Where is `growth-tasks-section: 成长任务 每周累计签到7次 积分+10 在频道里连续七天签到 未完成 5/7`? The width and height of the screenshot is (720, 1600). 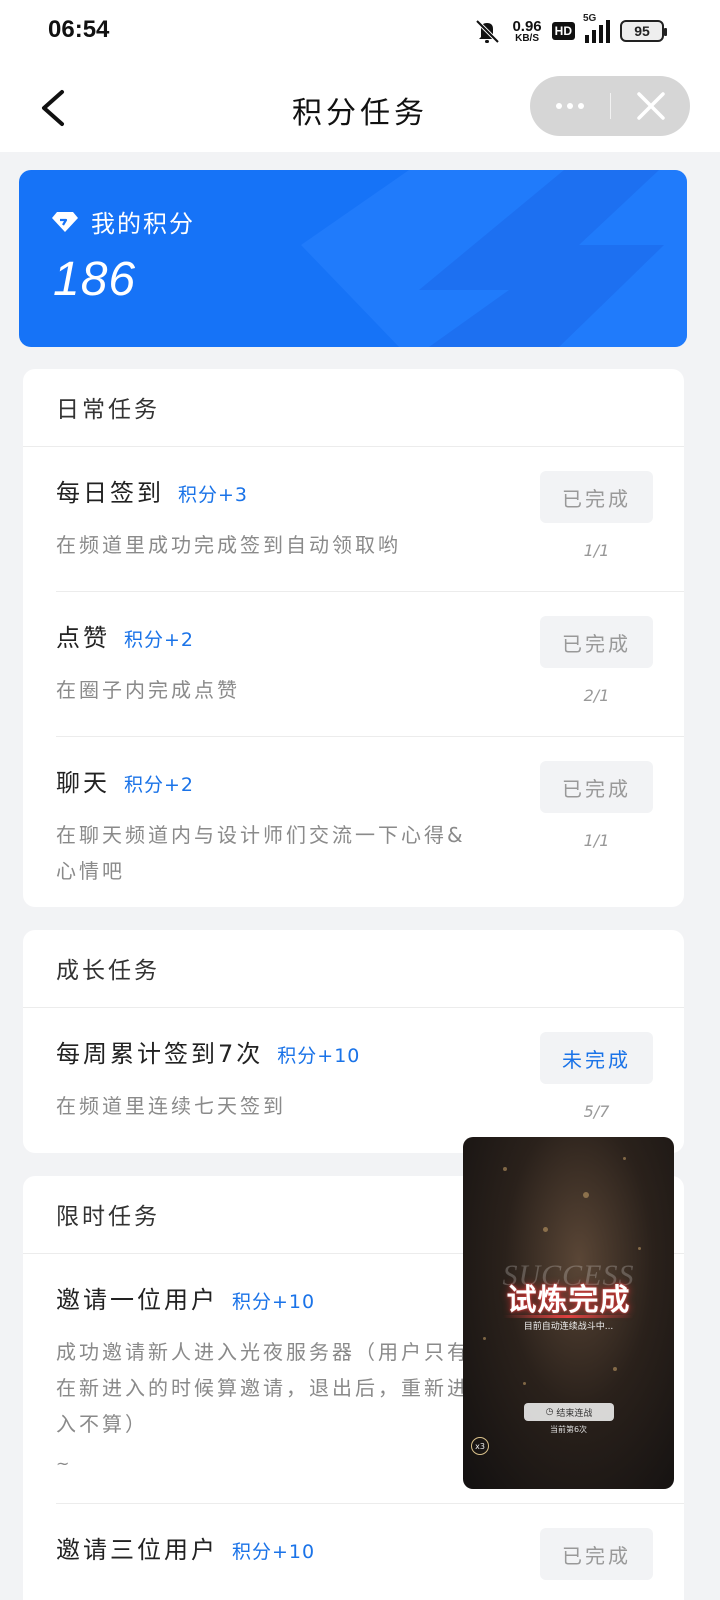
growth-tasks-section: 成长任务 每周累计签到7次 积分+10 在频道里连续七天签到 未完成 5/7 is located at coordinates (353, 1041).